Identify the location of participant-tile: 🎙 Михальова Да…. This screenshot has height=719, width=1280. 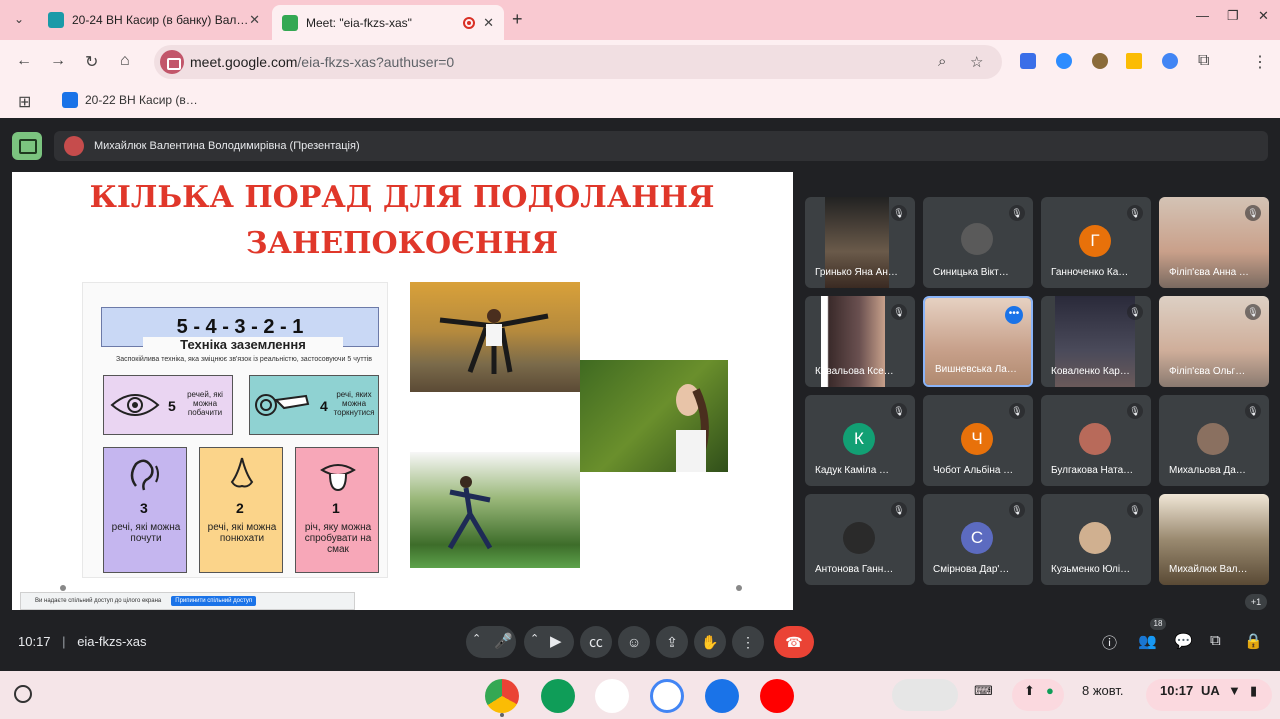
(1214, 440).